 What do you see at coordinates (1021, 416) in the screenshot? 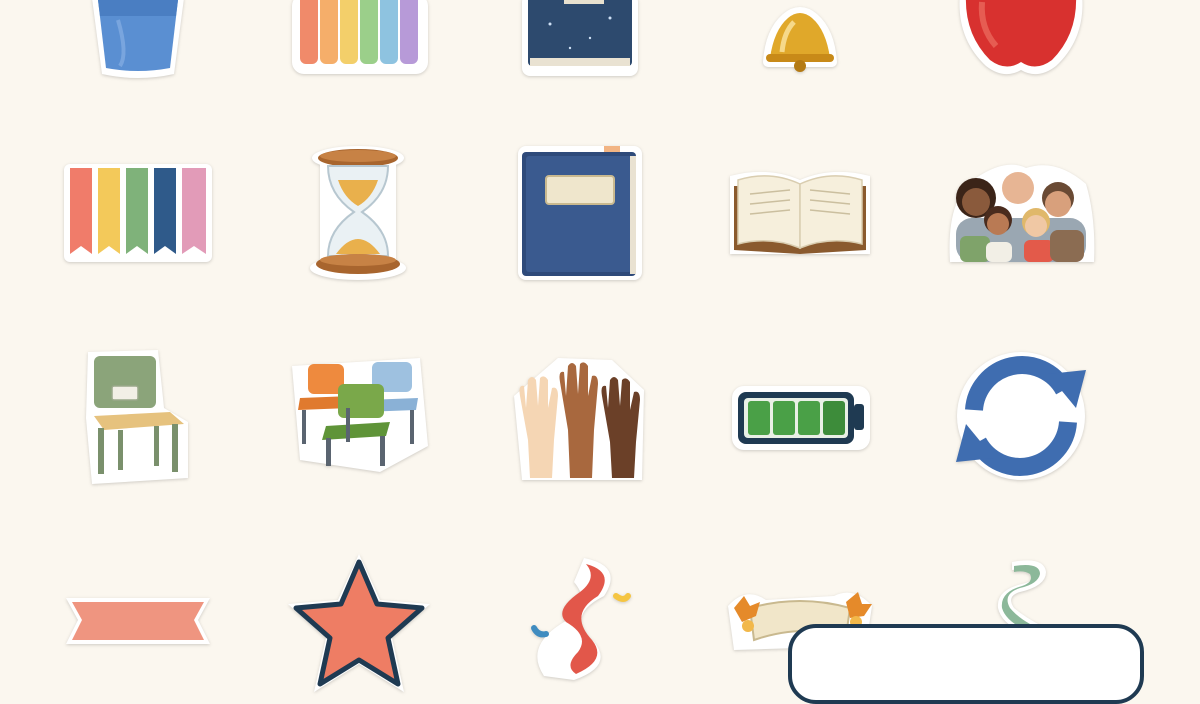
I see `refresh-arrows-icon` at bounding box center [1021, 416].